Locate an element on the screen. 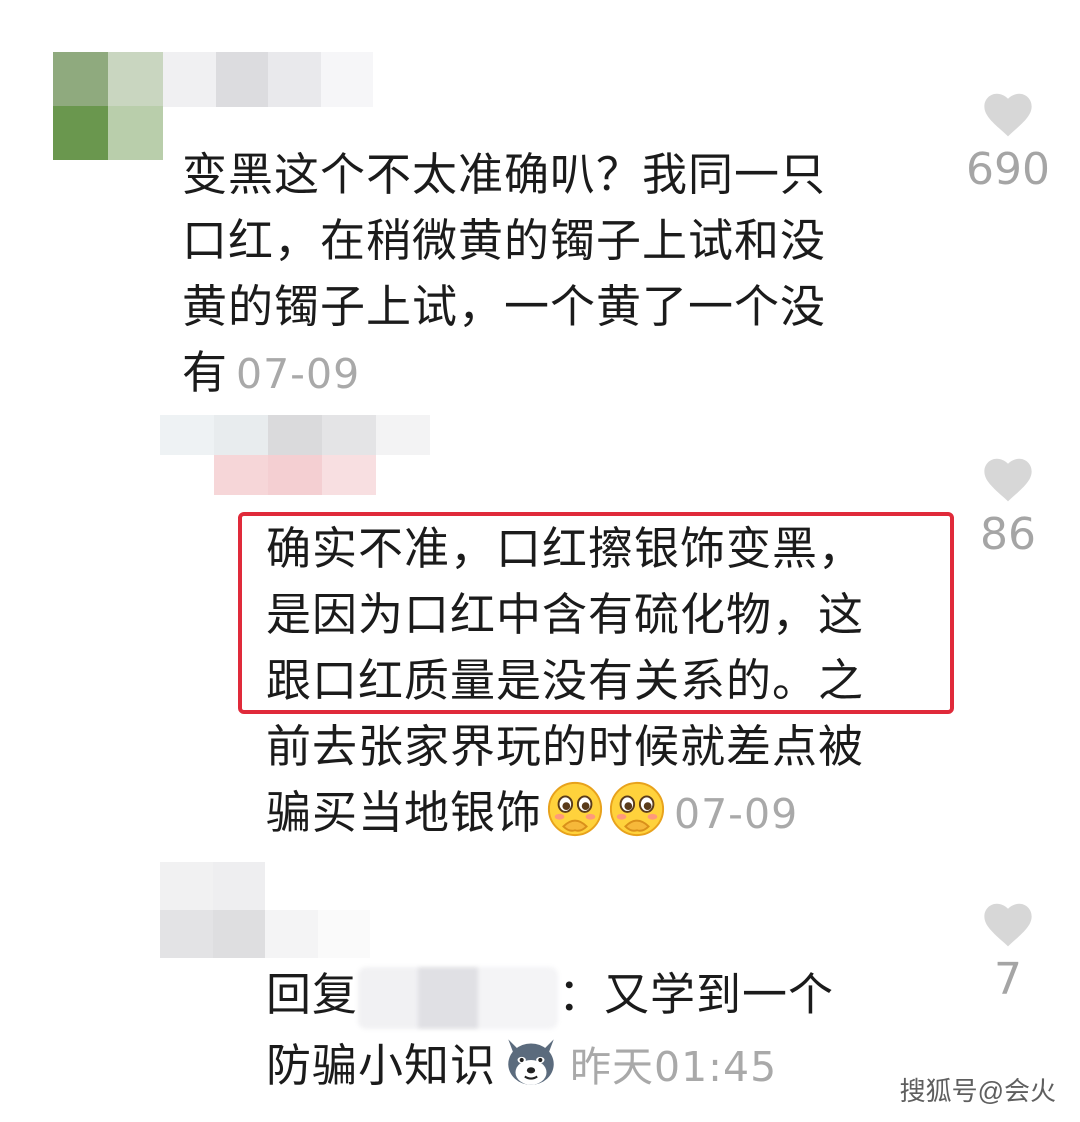 Image resolution: width=1080 pixels, height=1122 pixels. reply-line: 确实不准，口红擦银饰变黑， is located at coordinates (565, 548).